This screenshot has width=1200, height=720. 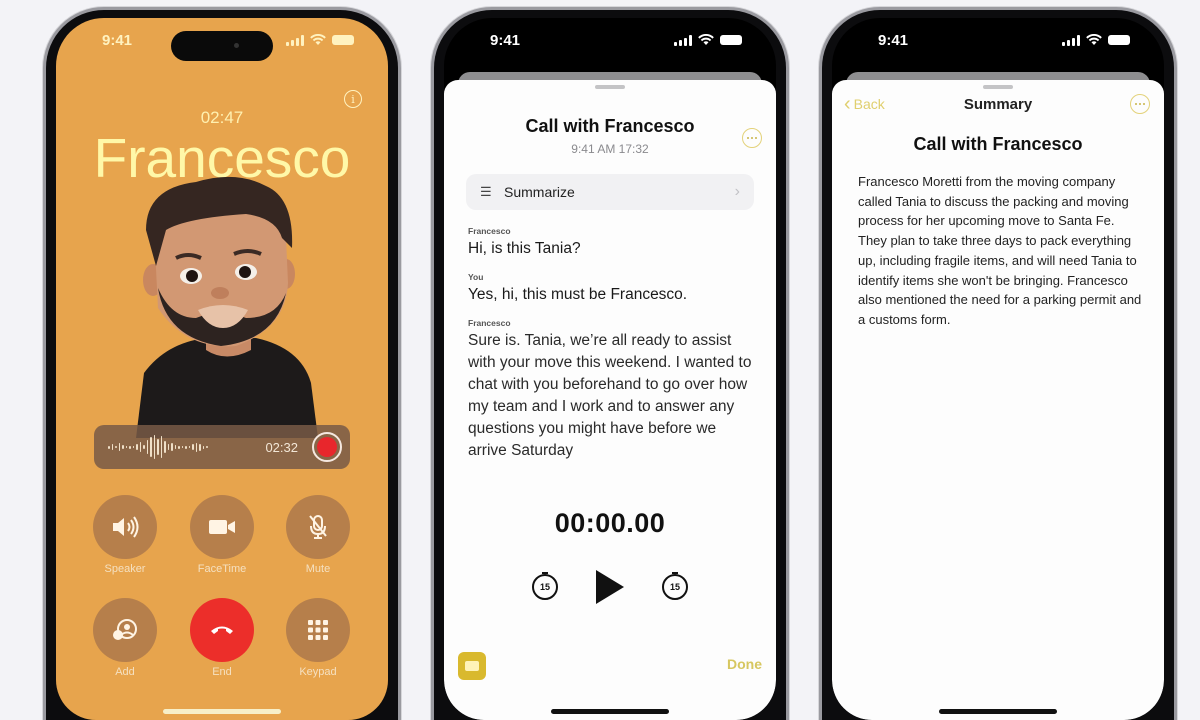 I want to click on video-icon, so click(x=222, y=527).